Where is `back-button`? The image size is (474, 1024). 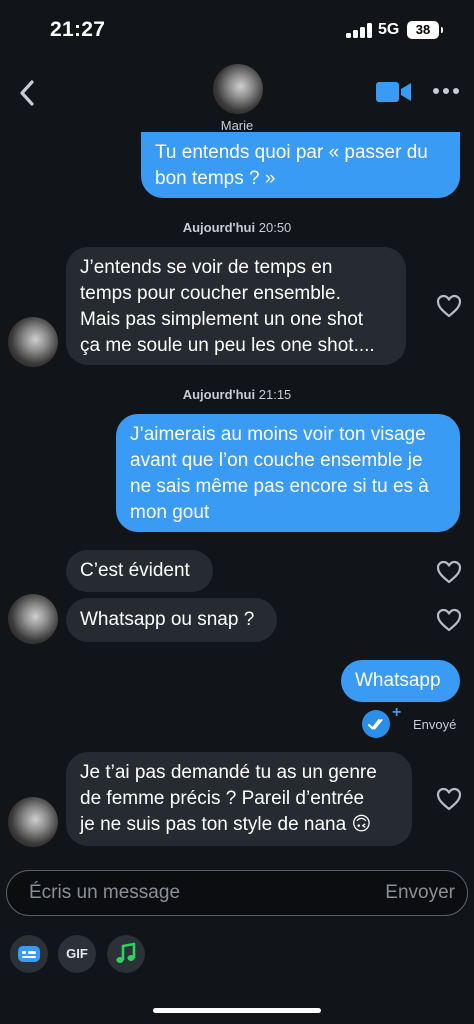 back-button is located at coordinates (29, 93).